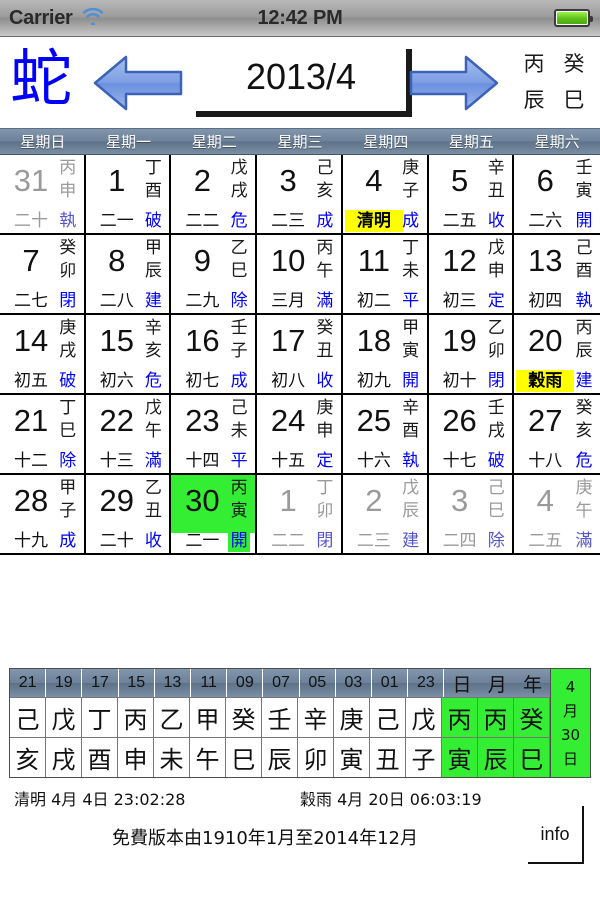  I want to click on day-cell: 24 庚申十五定, so click(300, 435).